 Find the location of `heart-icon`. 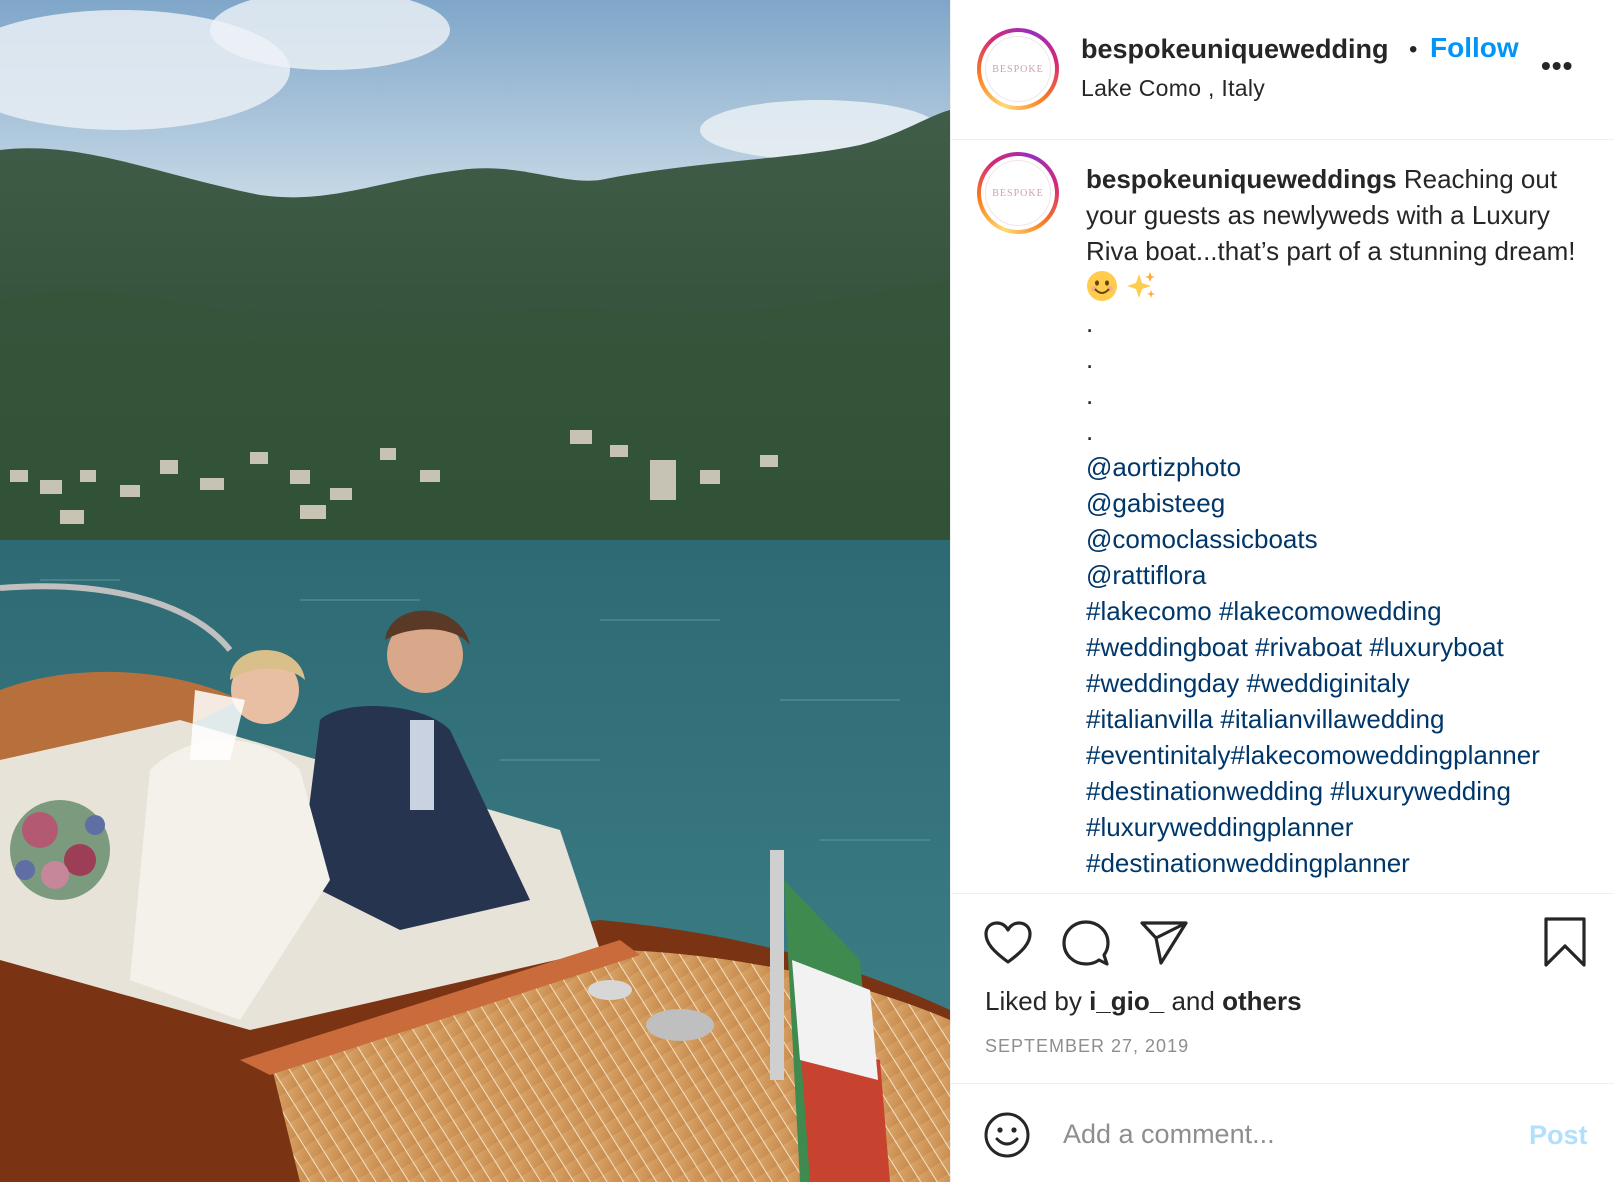

heart-icon is located at coordinates (1008, 943).